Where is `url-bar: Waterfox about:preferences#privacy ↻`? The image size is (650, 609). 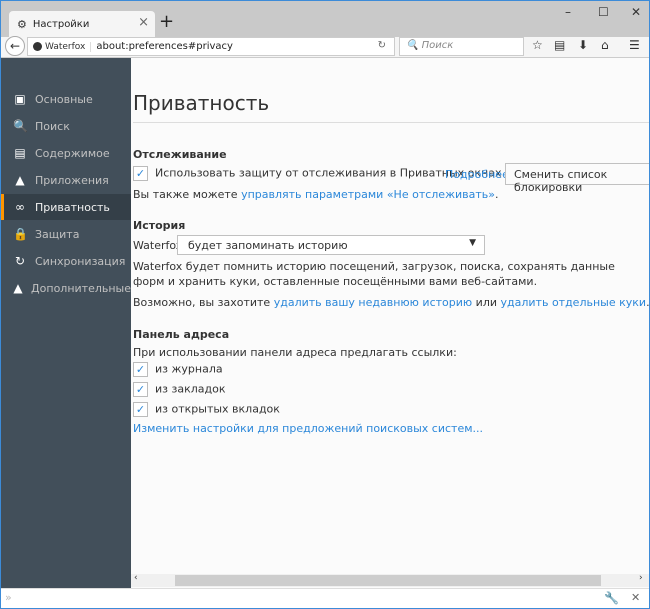 url-bar: Waterfox about:preferences#privacy ↻ is located at coordinates (211, 46).